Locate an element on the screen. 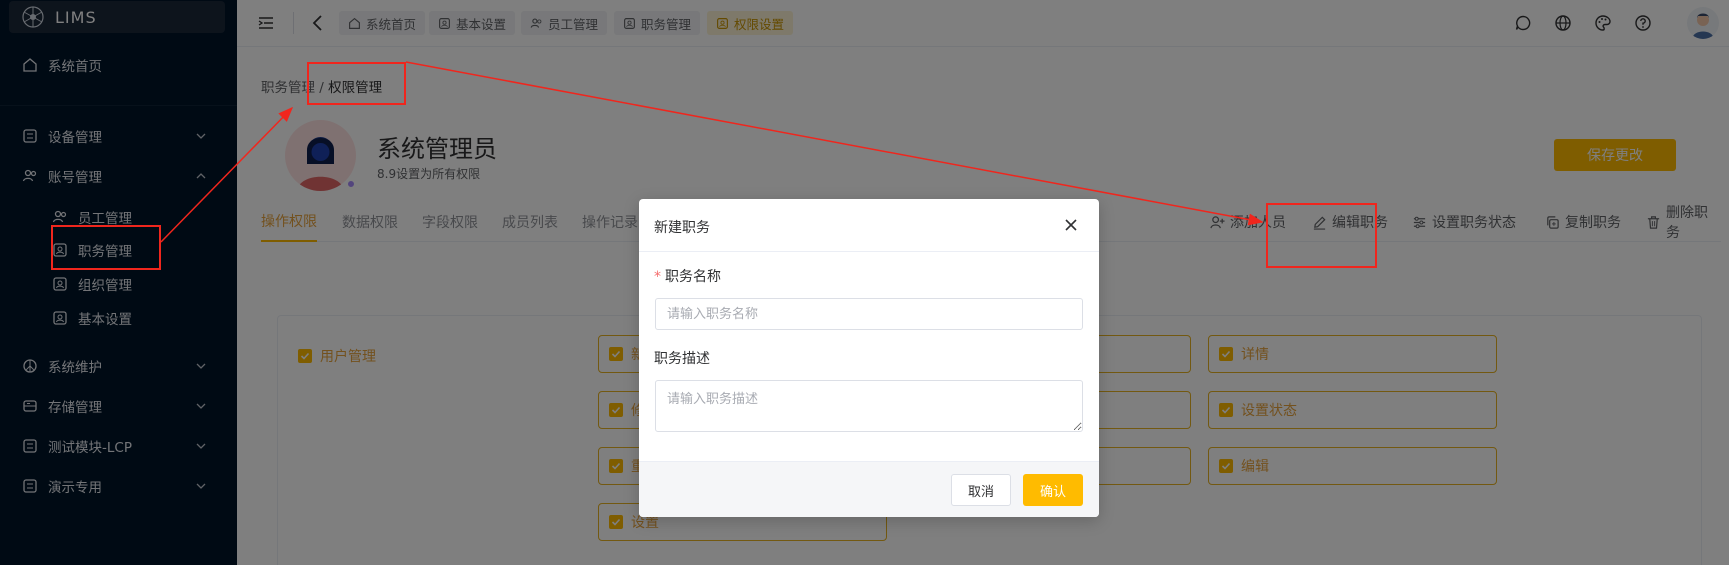 The height and width of the screenshot is (565, 1729). confirm-button: 确认 is located at coordinates (1053, 490).